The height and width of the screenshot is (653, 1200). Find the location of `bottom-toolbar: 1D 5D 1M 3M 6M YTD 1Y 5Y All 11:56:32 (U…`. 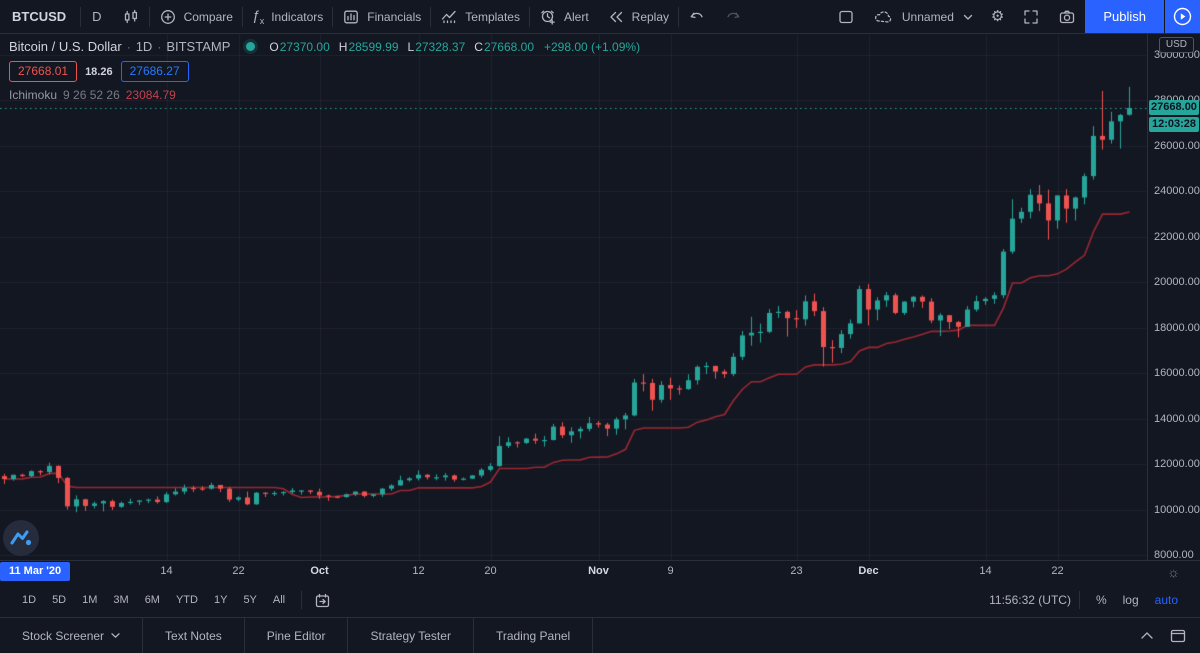

bottom-toolbar: 1D 5D 1M 3M 6M YTD 1Y 5Y All 11:56:32 (U… is located at coordinates (600, 600).